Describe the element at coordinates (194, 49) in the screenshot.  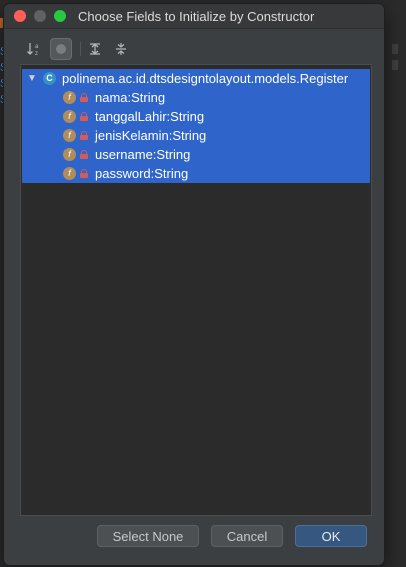
I see `tree-toolbar: a z` at that location.